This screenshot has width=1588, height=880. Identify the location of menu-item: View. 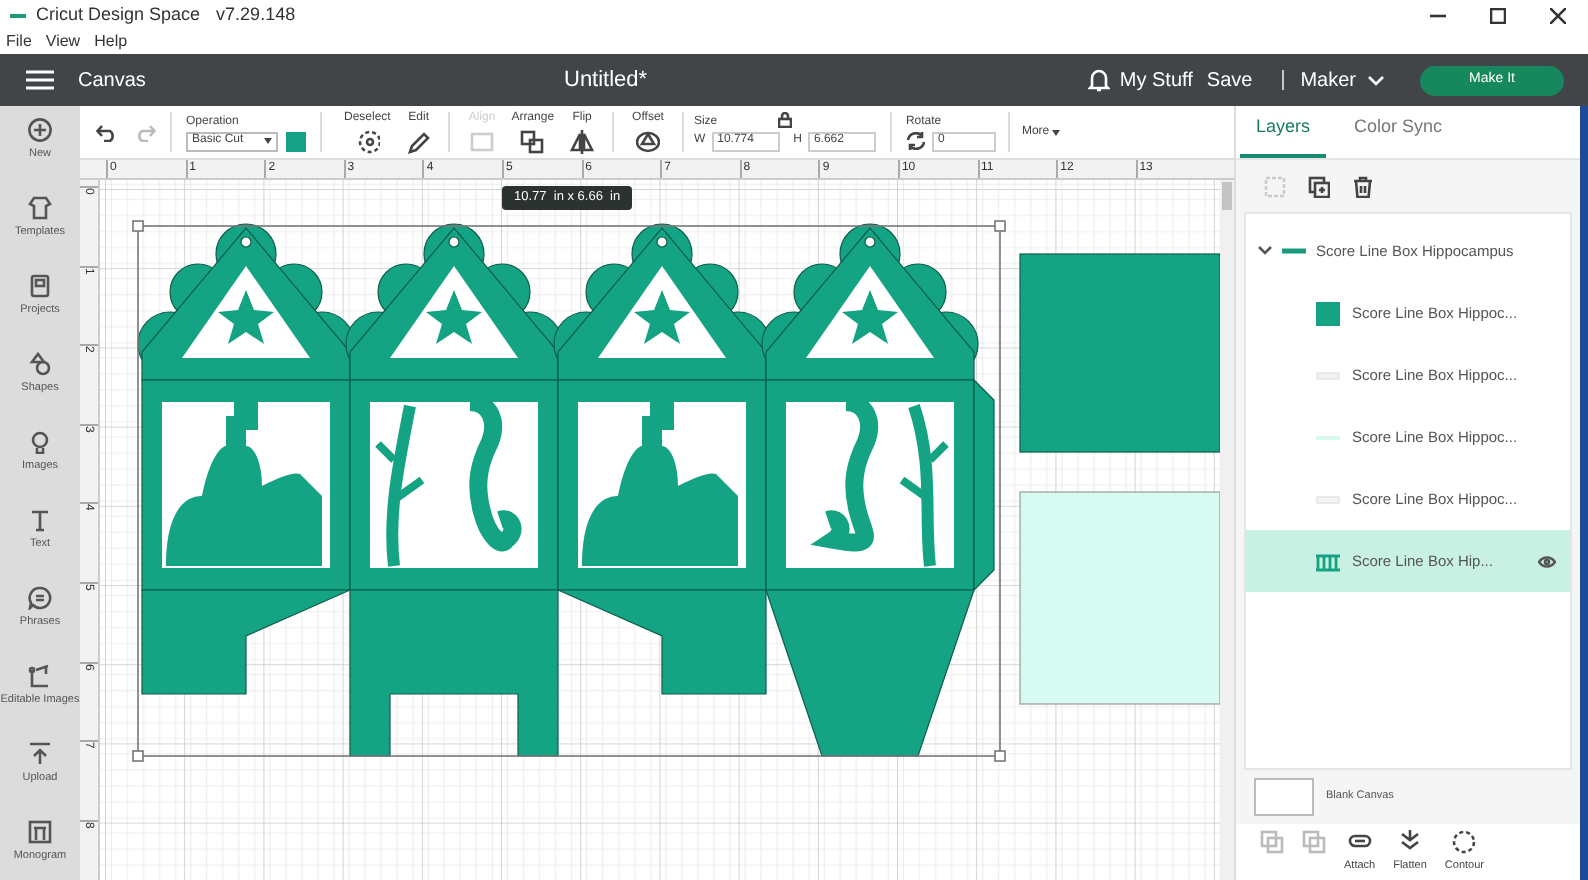
(63, 42).